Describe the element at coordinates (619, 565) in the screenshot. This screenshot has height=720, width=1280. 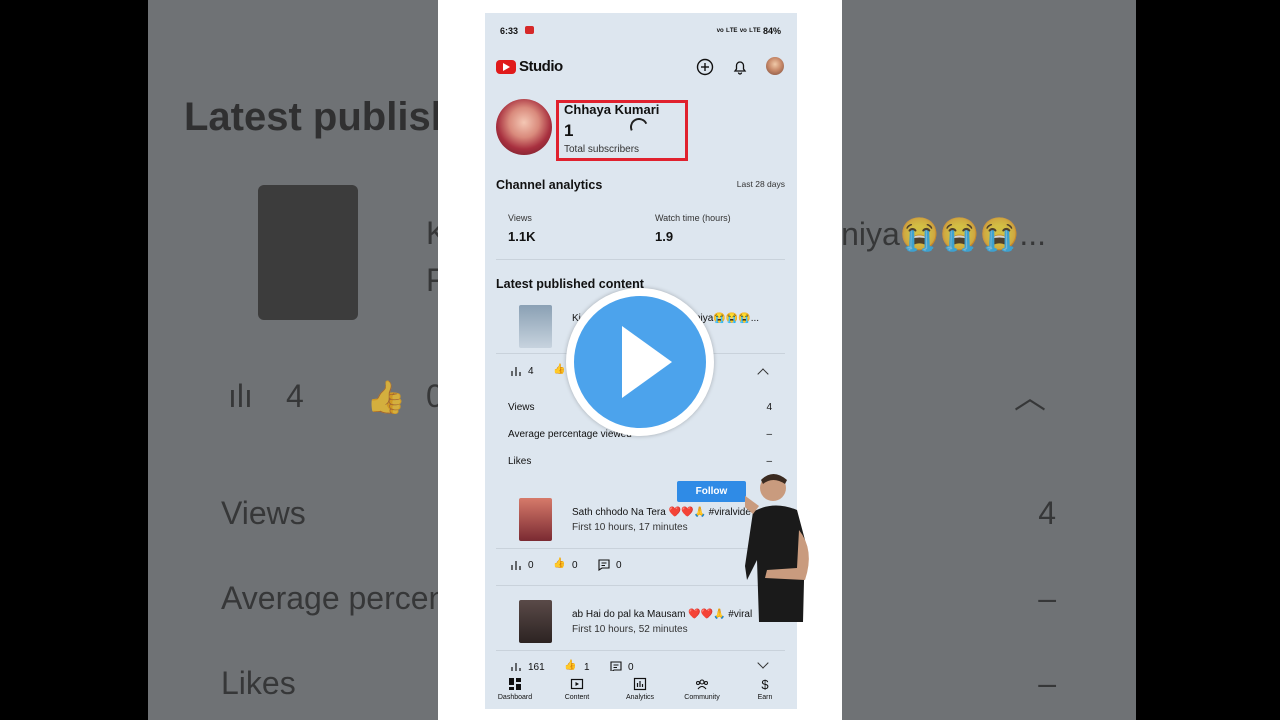
I see `video-comments: 0` at that location.